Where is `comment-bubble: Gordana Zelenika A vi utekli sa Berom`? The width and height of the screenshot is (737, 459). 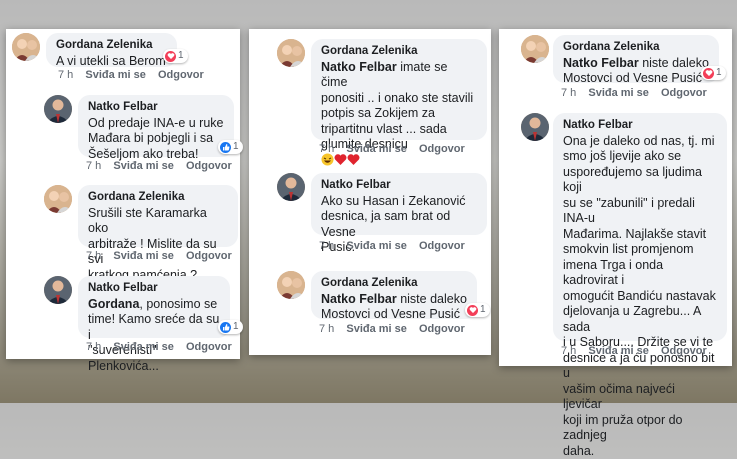 comment-bubble: Gordana Zelenika A vi utekli sa Berom is located at coordinates (111, 50).